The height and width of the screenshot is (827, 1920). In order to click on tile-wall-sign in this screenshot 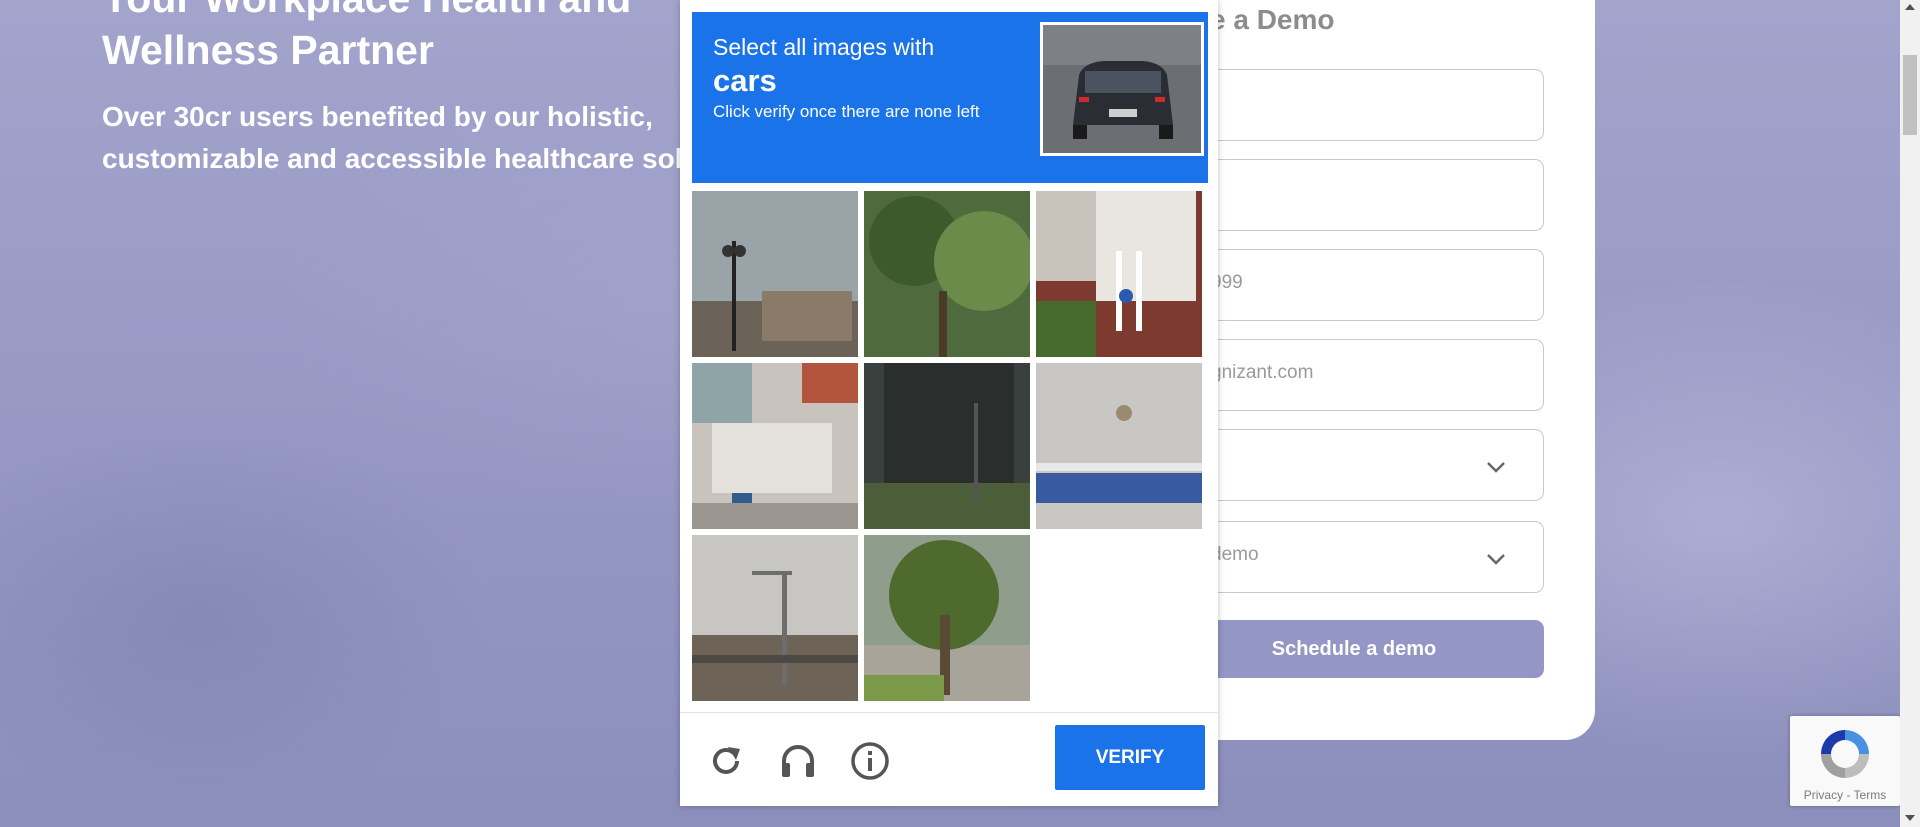, I will do `click(1119, 446)`.